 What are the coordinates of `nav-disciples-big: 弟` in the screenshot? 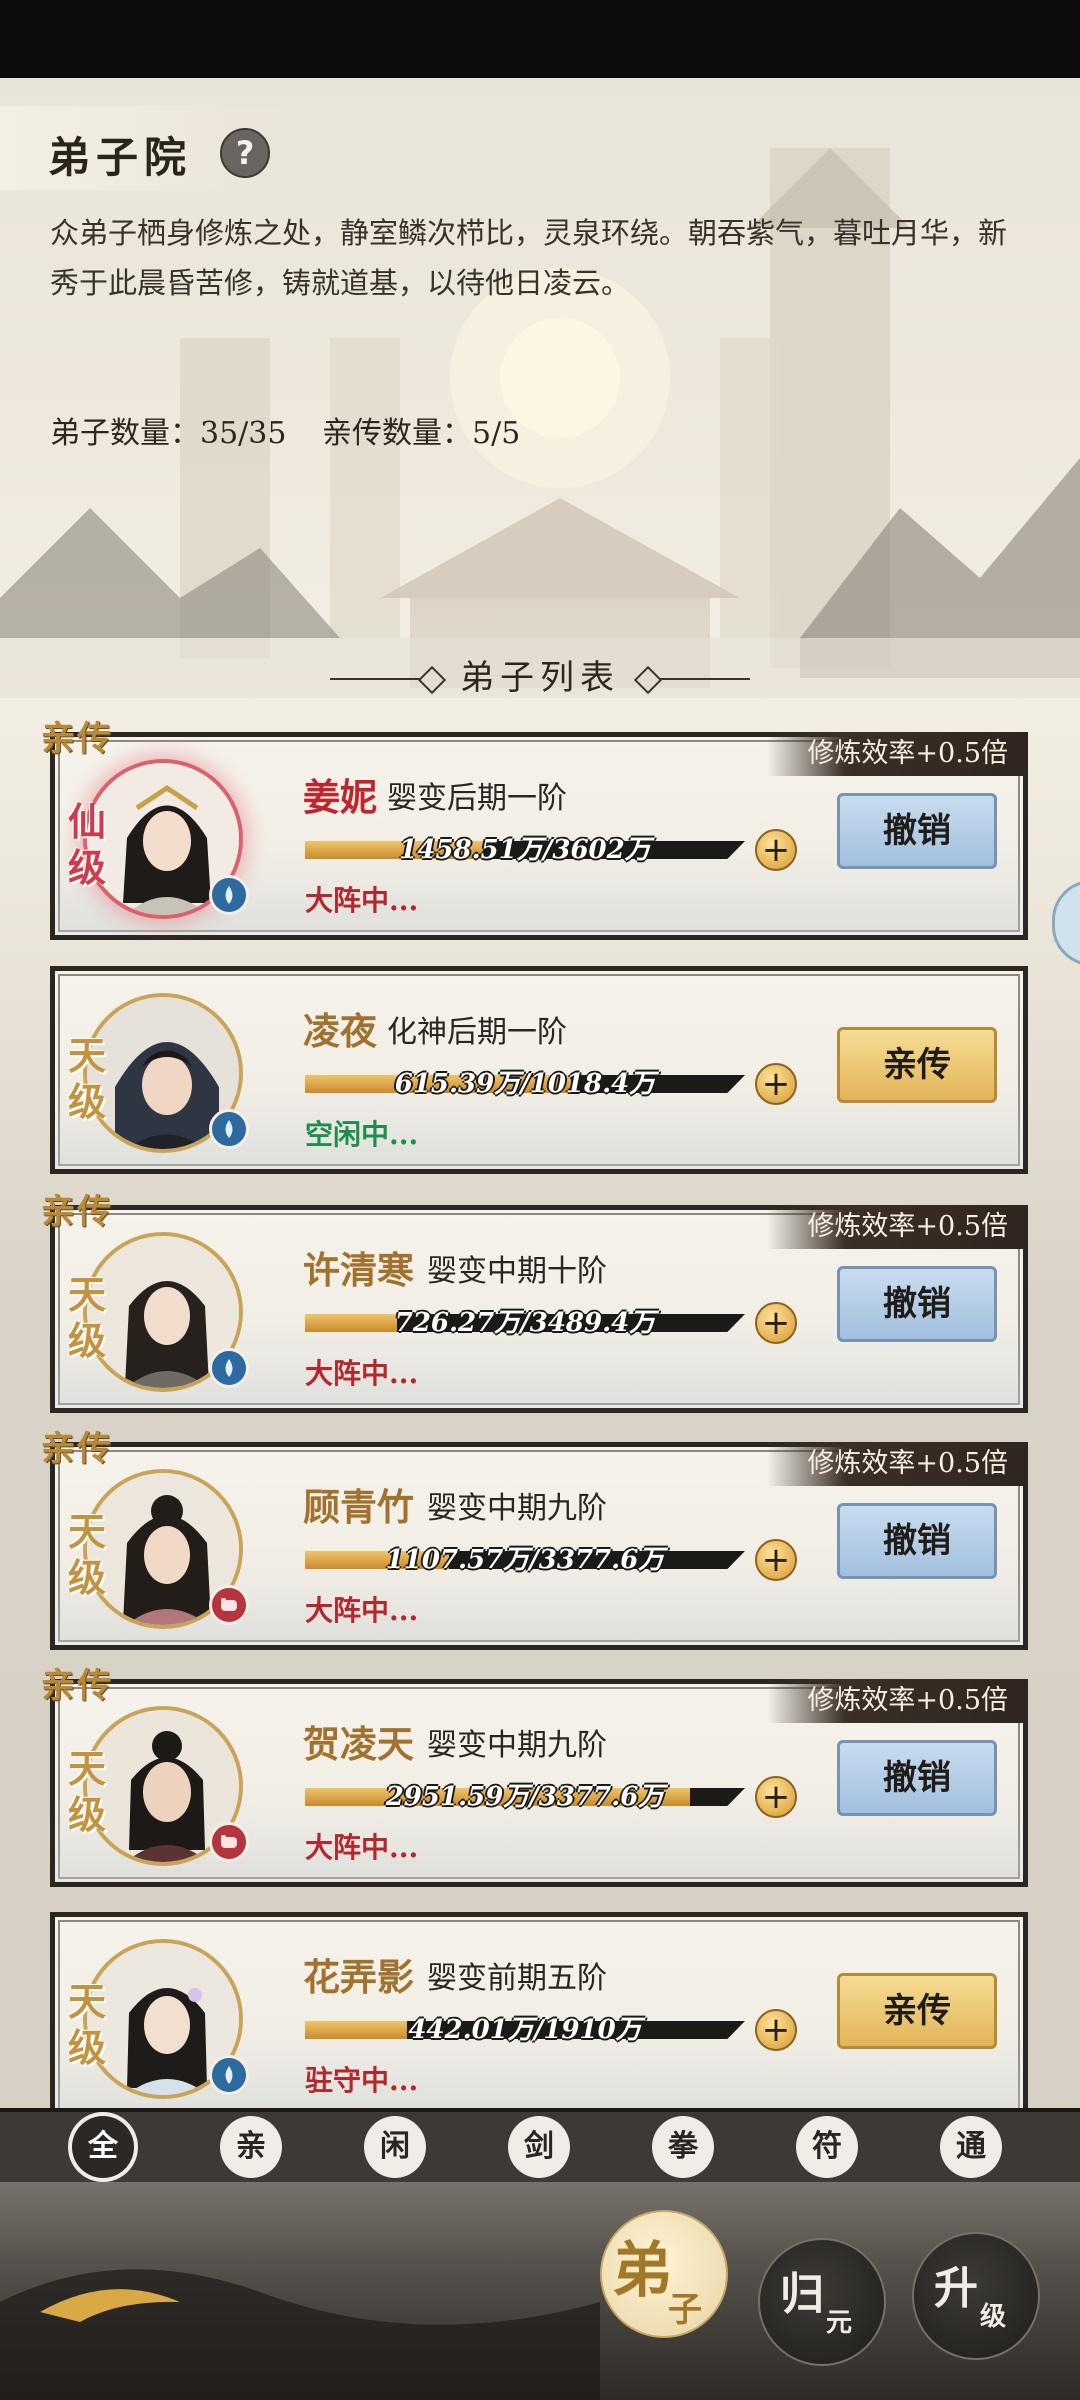 It's located at (642, 2271).